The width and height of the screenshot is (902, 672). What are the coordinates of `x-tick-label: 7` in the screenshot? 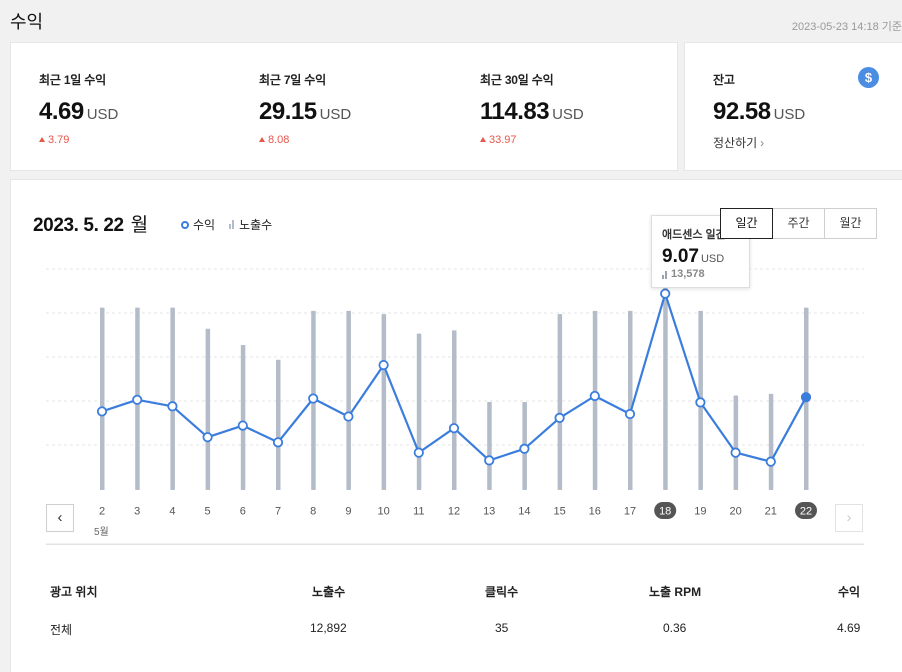 It's located at (278, 512).